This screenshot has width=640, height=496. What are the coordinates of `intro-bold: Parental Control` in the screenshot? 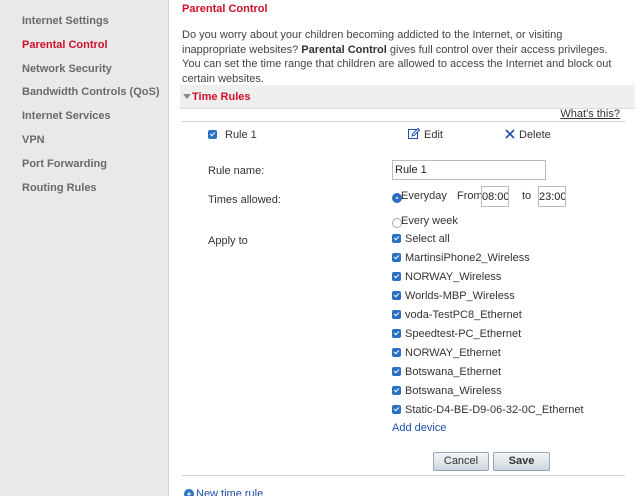 It's located at (344, 49).